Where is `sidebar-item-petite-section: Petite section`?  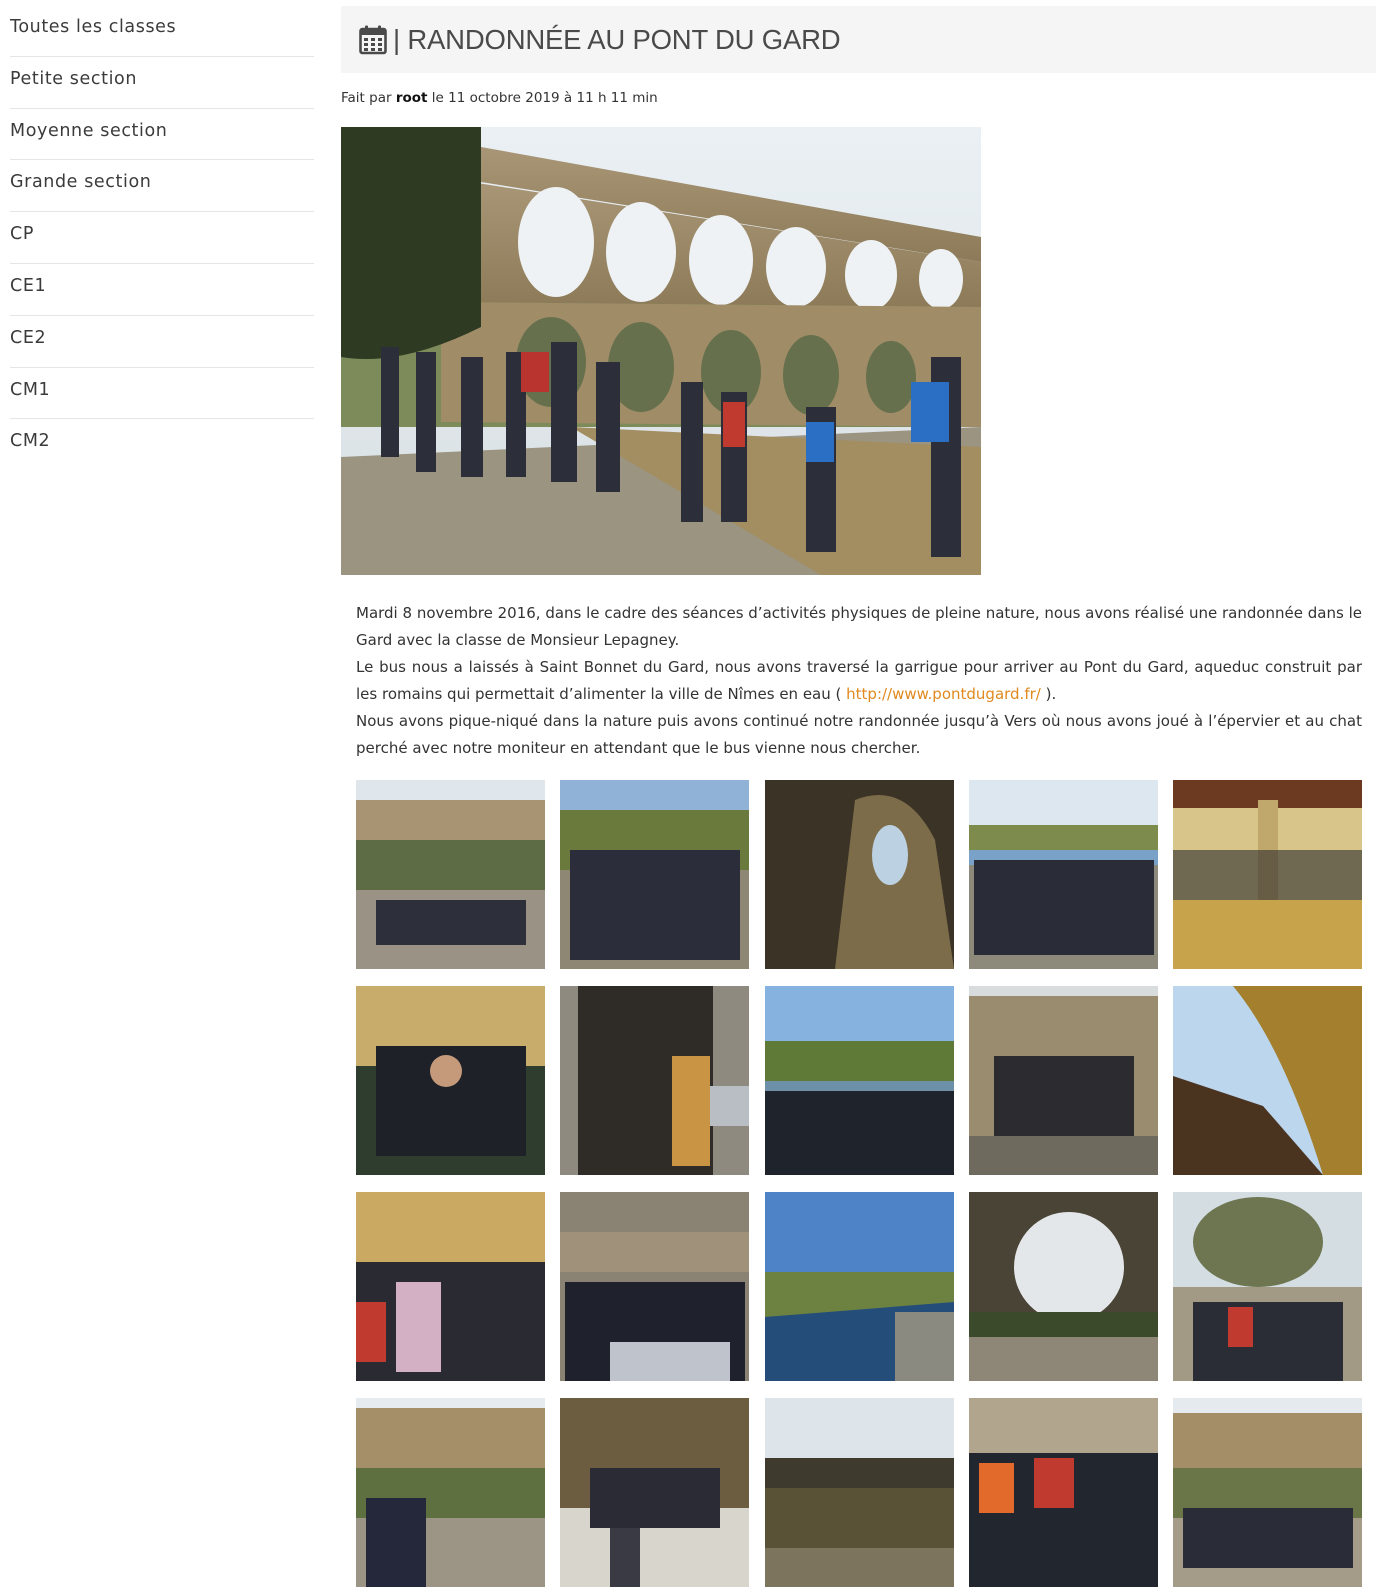 sidebar-item-petite-section: Petite section is located at coordinates (162, 83).